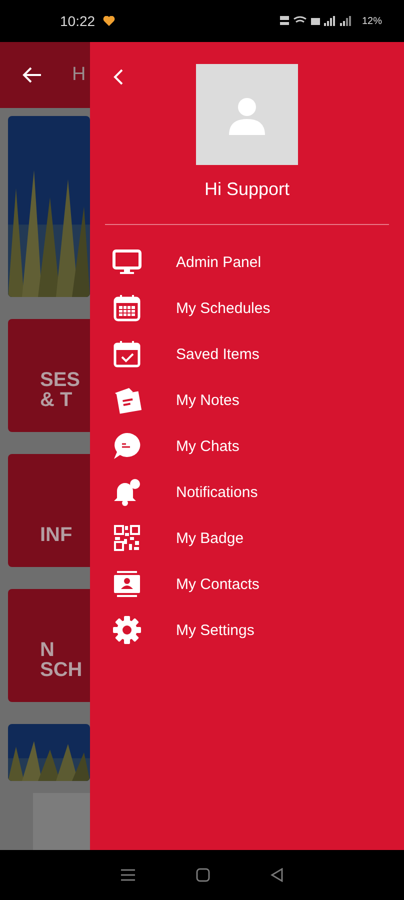 This screenshot has height=900, width=404. Describe the element at coordinates (56, 400) in the screenshot. I see `tile-label: & T` at that location.